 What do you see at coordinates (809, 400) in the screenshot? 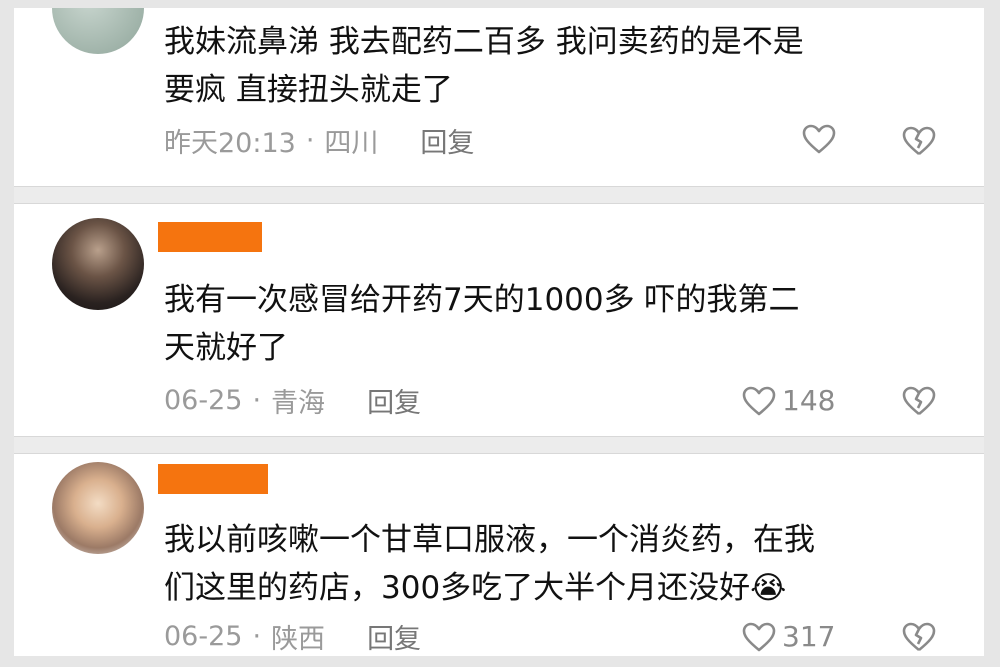
I see `like-count: 148` at bounding box center [809, 400].